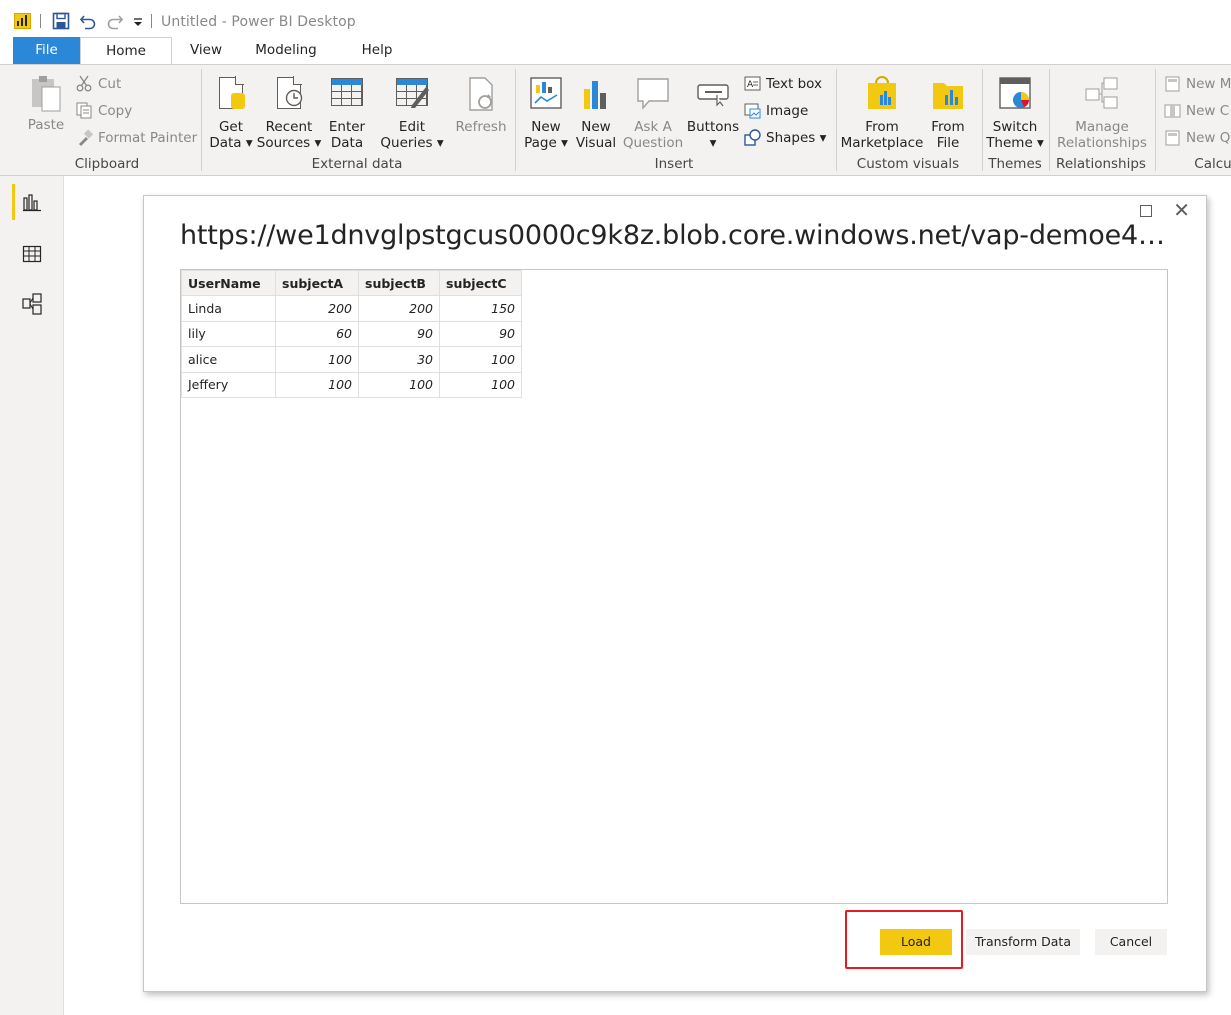  Describe the element at coordinates (231, 135) in the screenshot. I see `get-data-label: Get Data ▾` at that location.